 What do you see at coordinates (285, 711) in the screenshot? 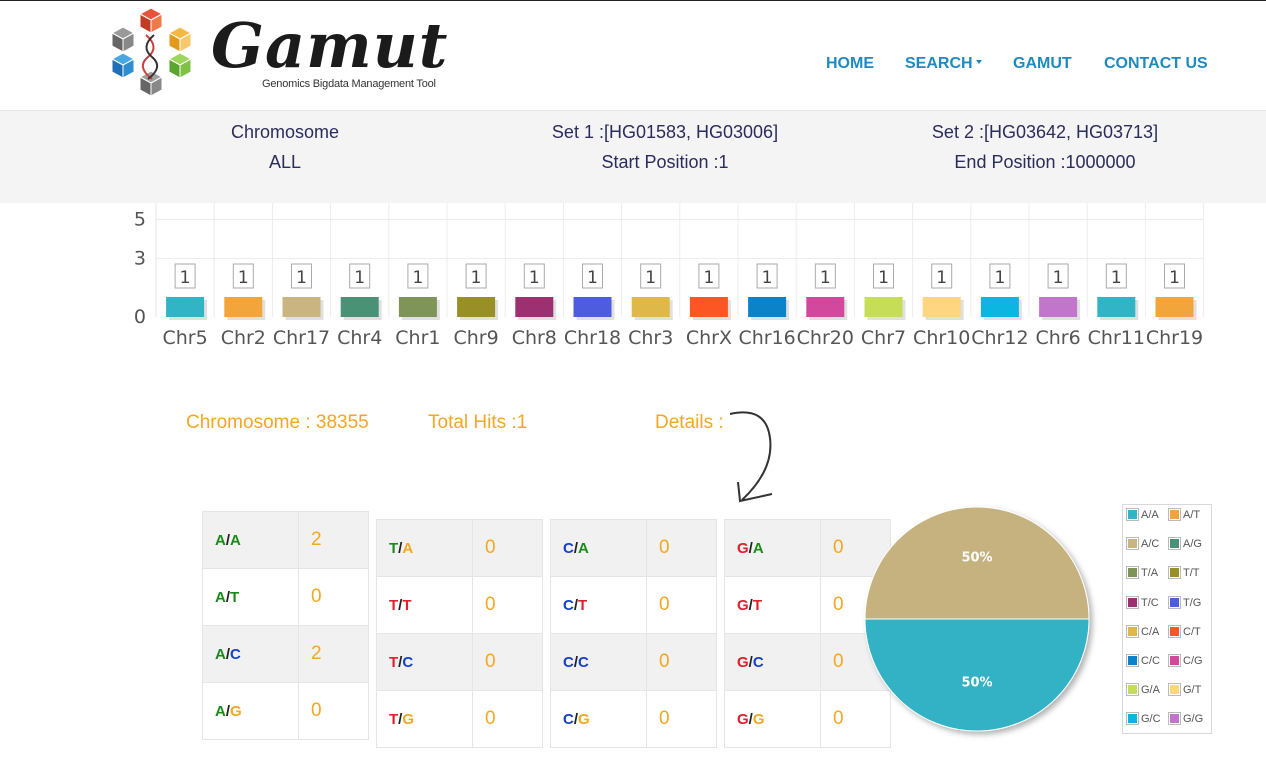
I see `mutation-row: A/G 0` at bounding box center [285, 711].